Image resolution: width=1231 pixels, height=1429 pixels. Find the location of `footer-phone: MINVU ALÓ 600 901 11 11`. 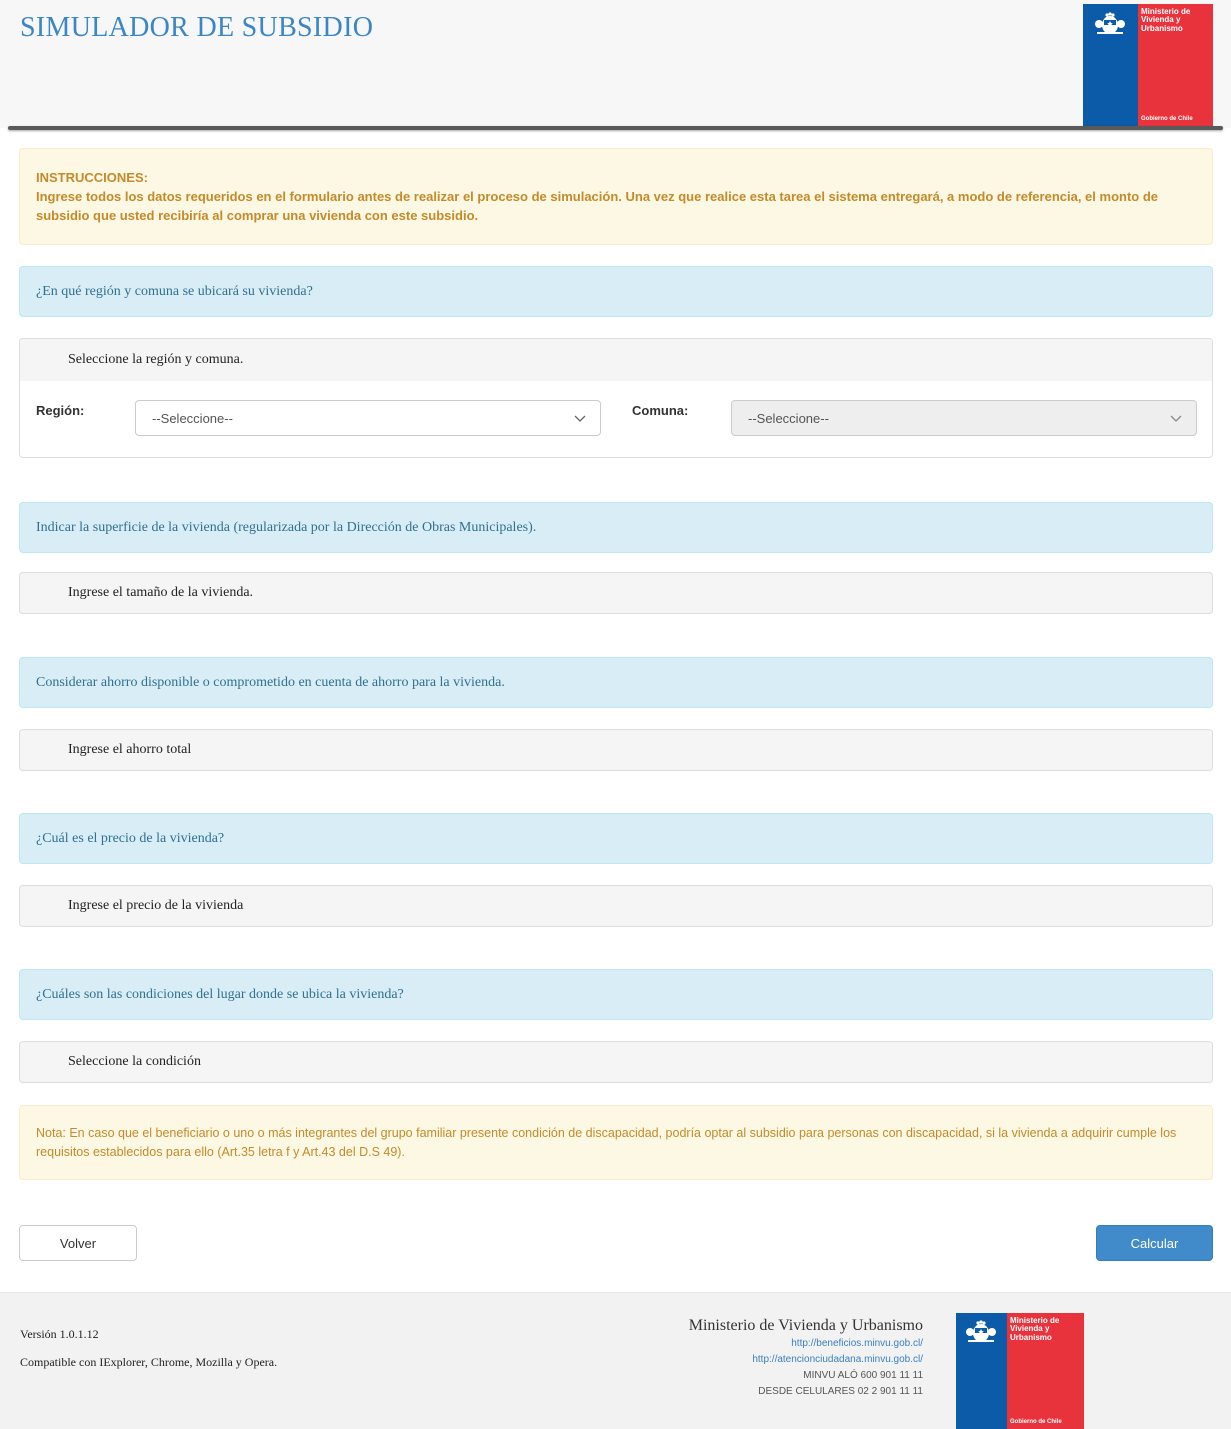

footer-phone: MINVU ALÓ 600 901 11 11 is located at coordinates (863, 1375).